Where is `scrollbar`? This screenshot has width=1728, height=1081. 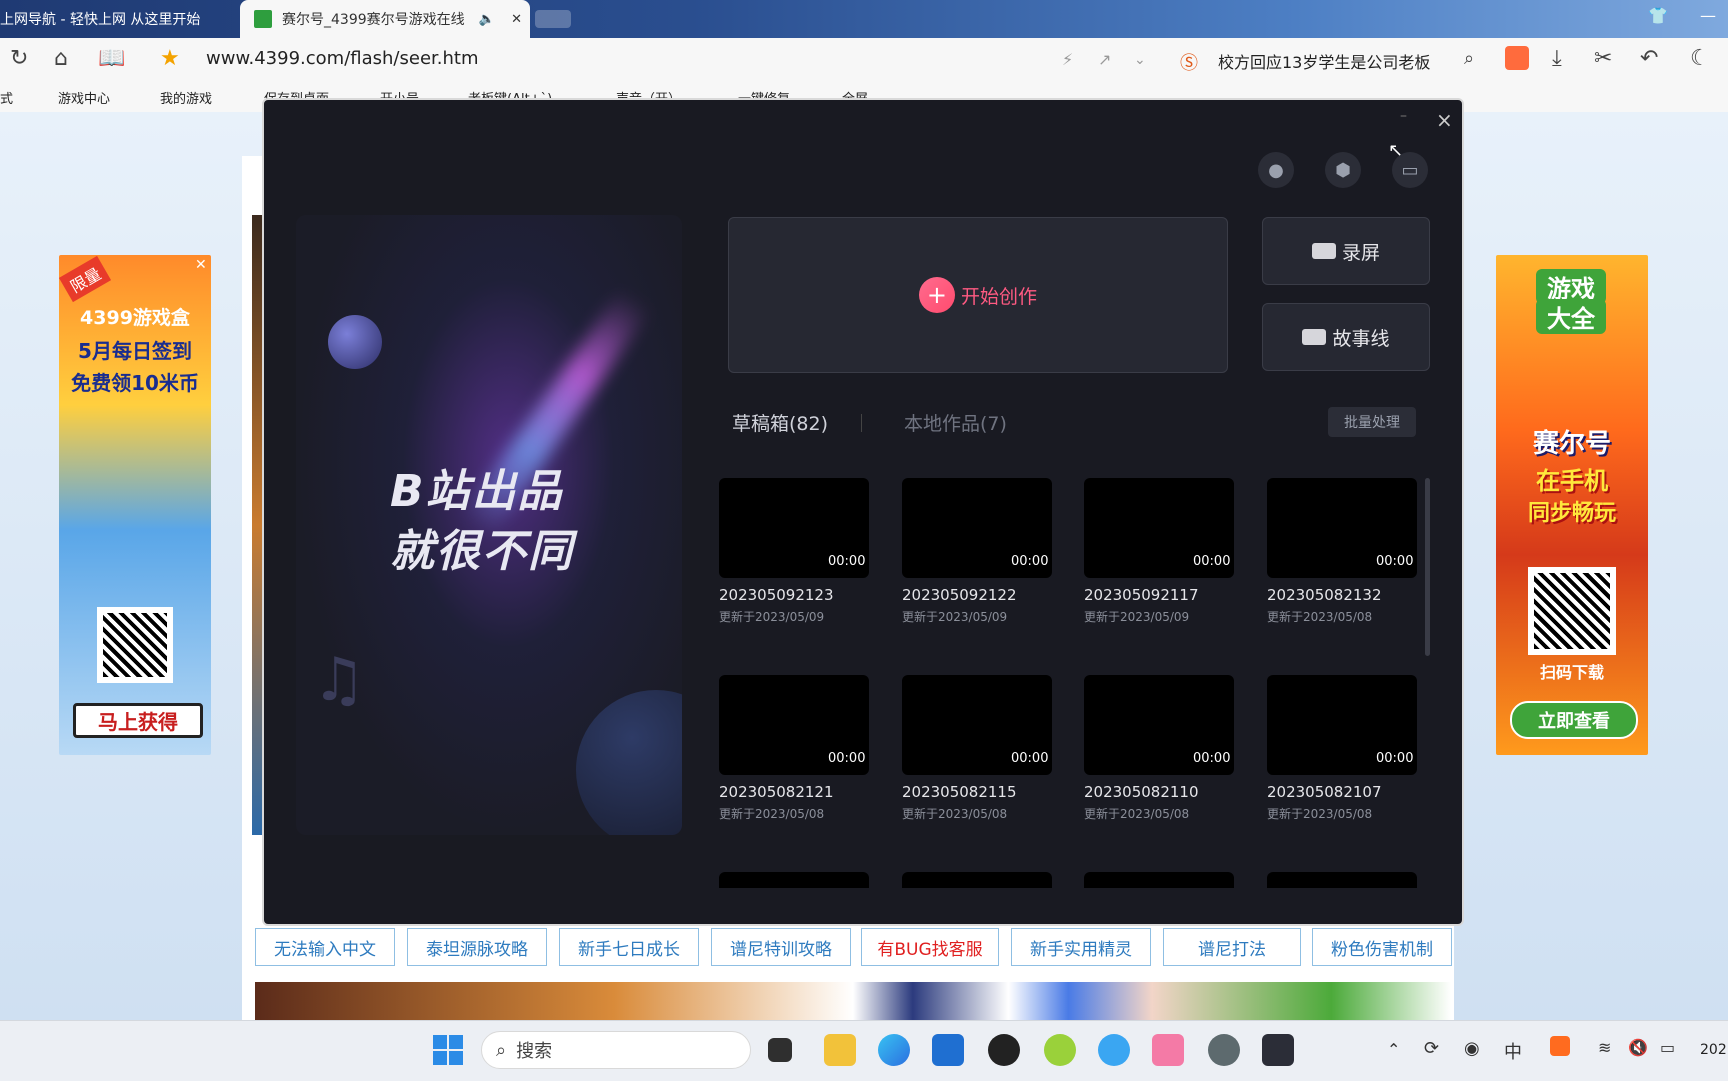
scrollbar is located at coordinates (1427, 567).